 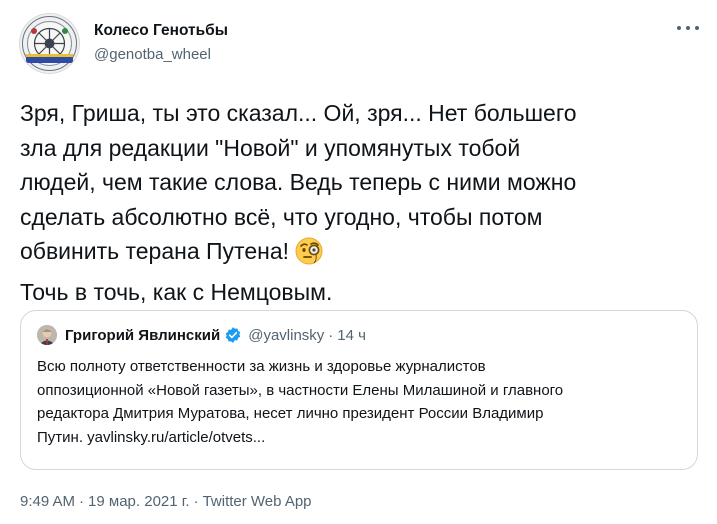 I want to click on more-options-icon, so click(x=688, y=28).